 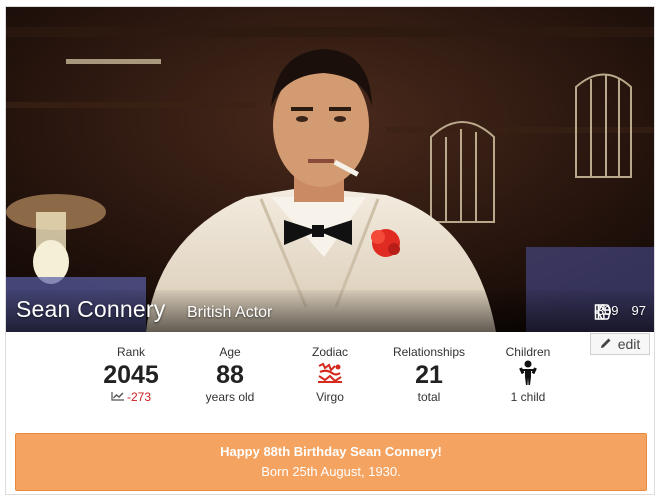 What do you see at coordinates (230, 352) in the screenshot?
I see `age-label: Age` at bounding box center [230, 352].